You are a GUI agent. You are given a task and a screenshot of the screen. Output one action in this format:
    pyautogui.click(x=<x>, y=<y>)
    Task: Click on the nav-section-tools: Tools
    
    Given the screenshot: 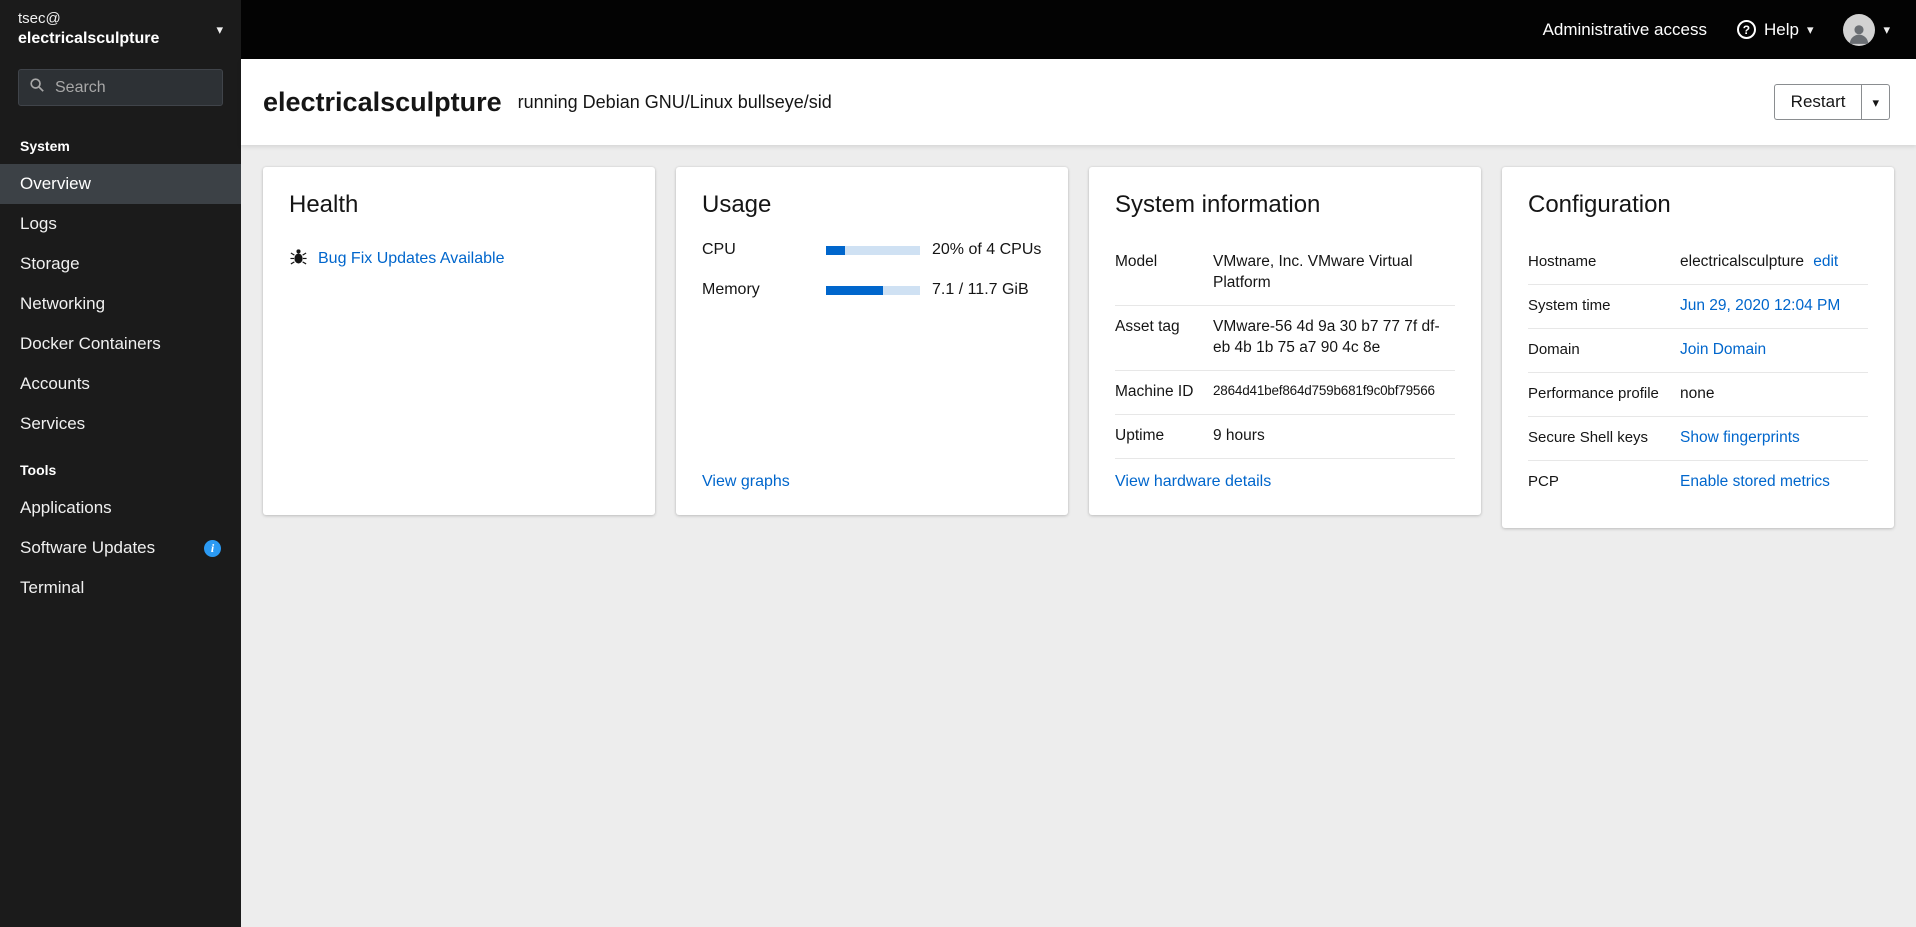 What is the action you would take?
    pyautogui.click(x=38, y=470)
    